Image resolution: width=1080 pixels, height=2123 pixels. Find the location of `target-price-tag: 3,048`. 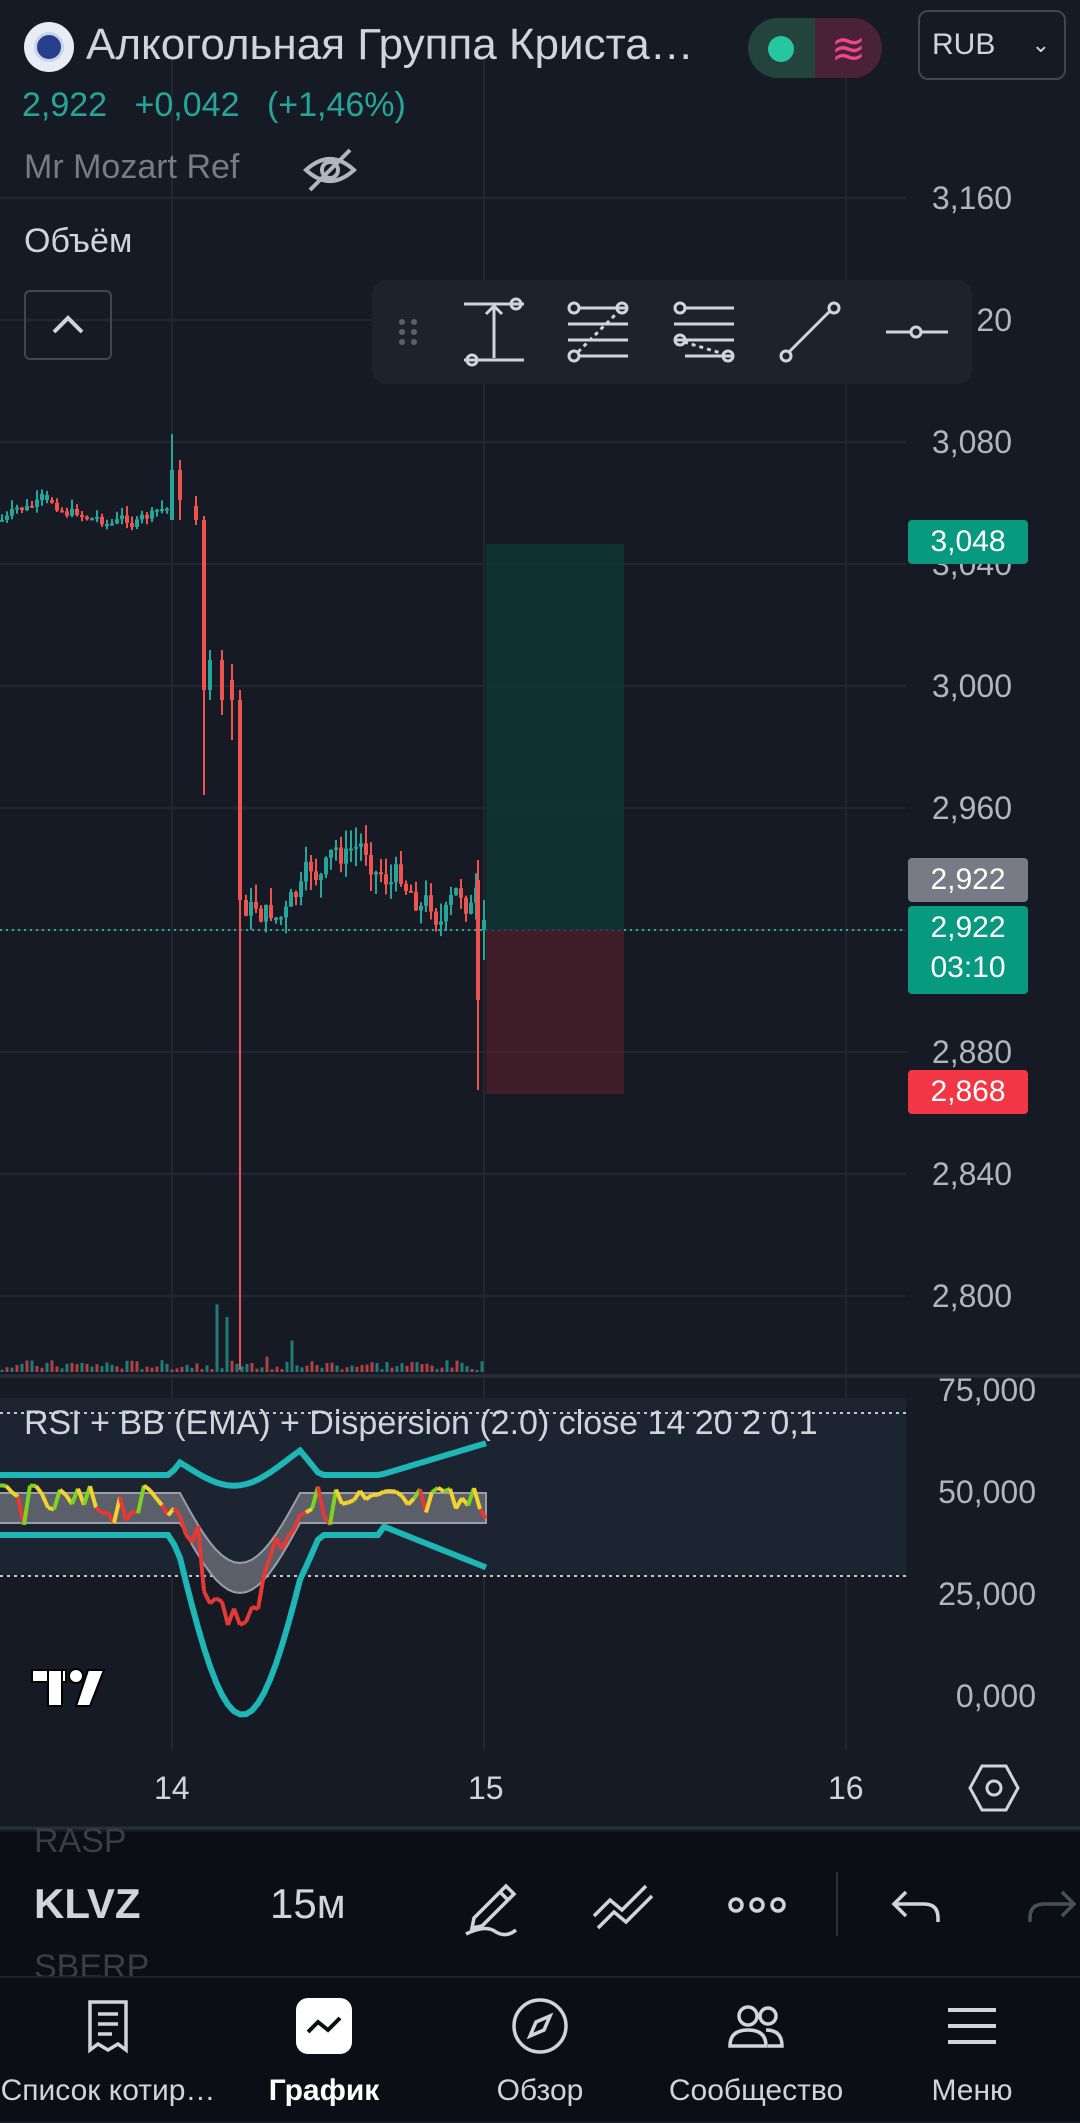

target-price-tag: 3,048 is located at coordinates (968, 542).